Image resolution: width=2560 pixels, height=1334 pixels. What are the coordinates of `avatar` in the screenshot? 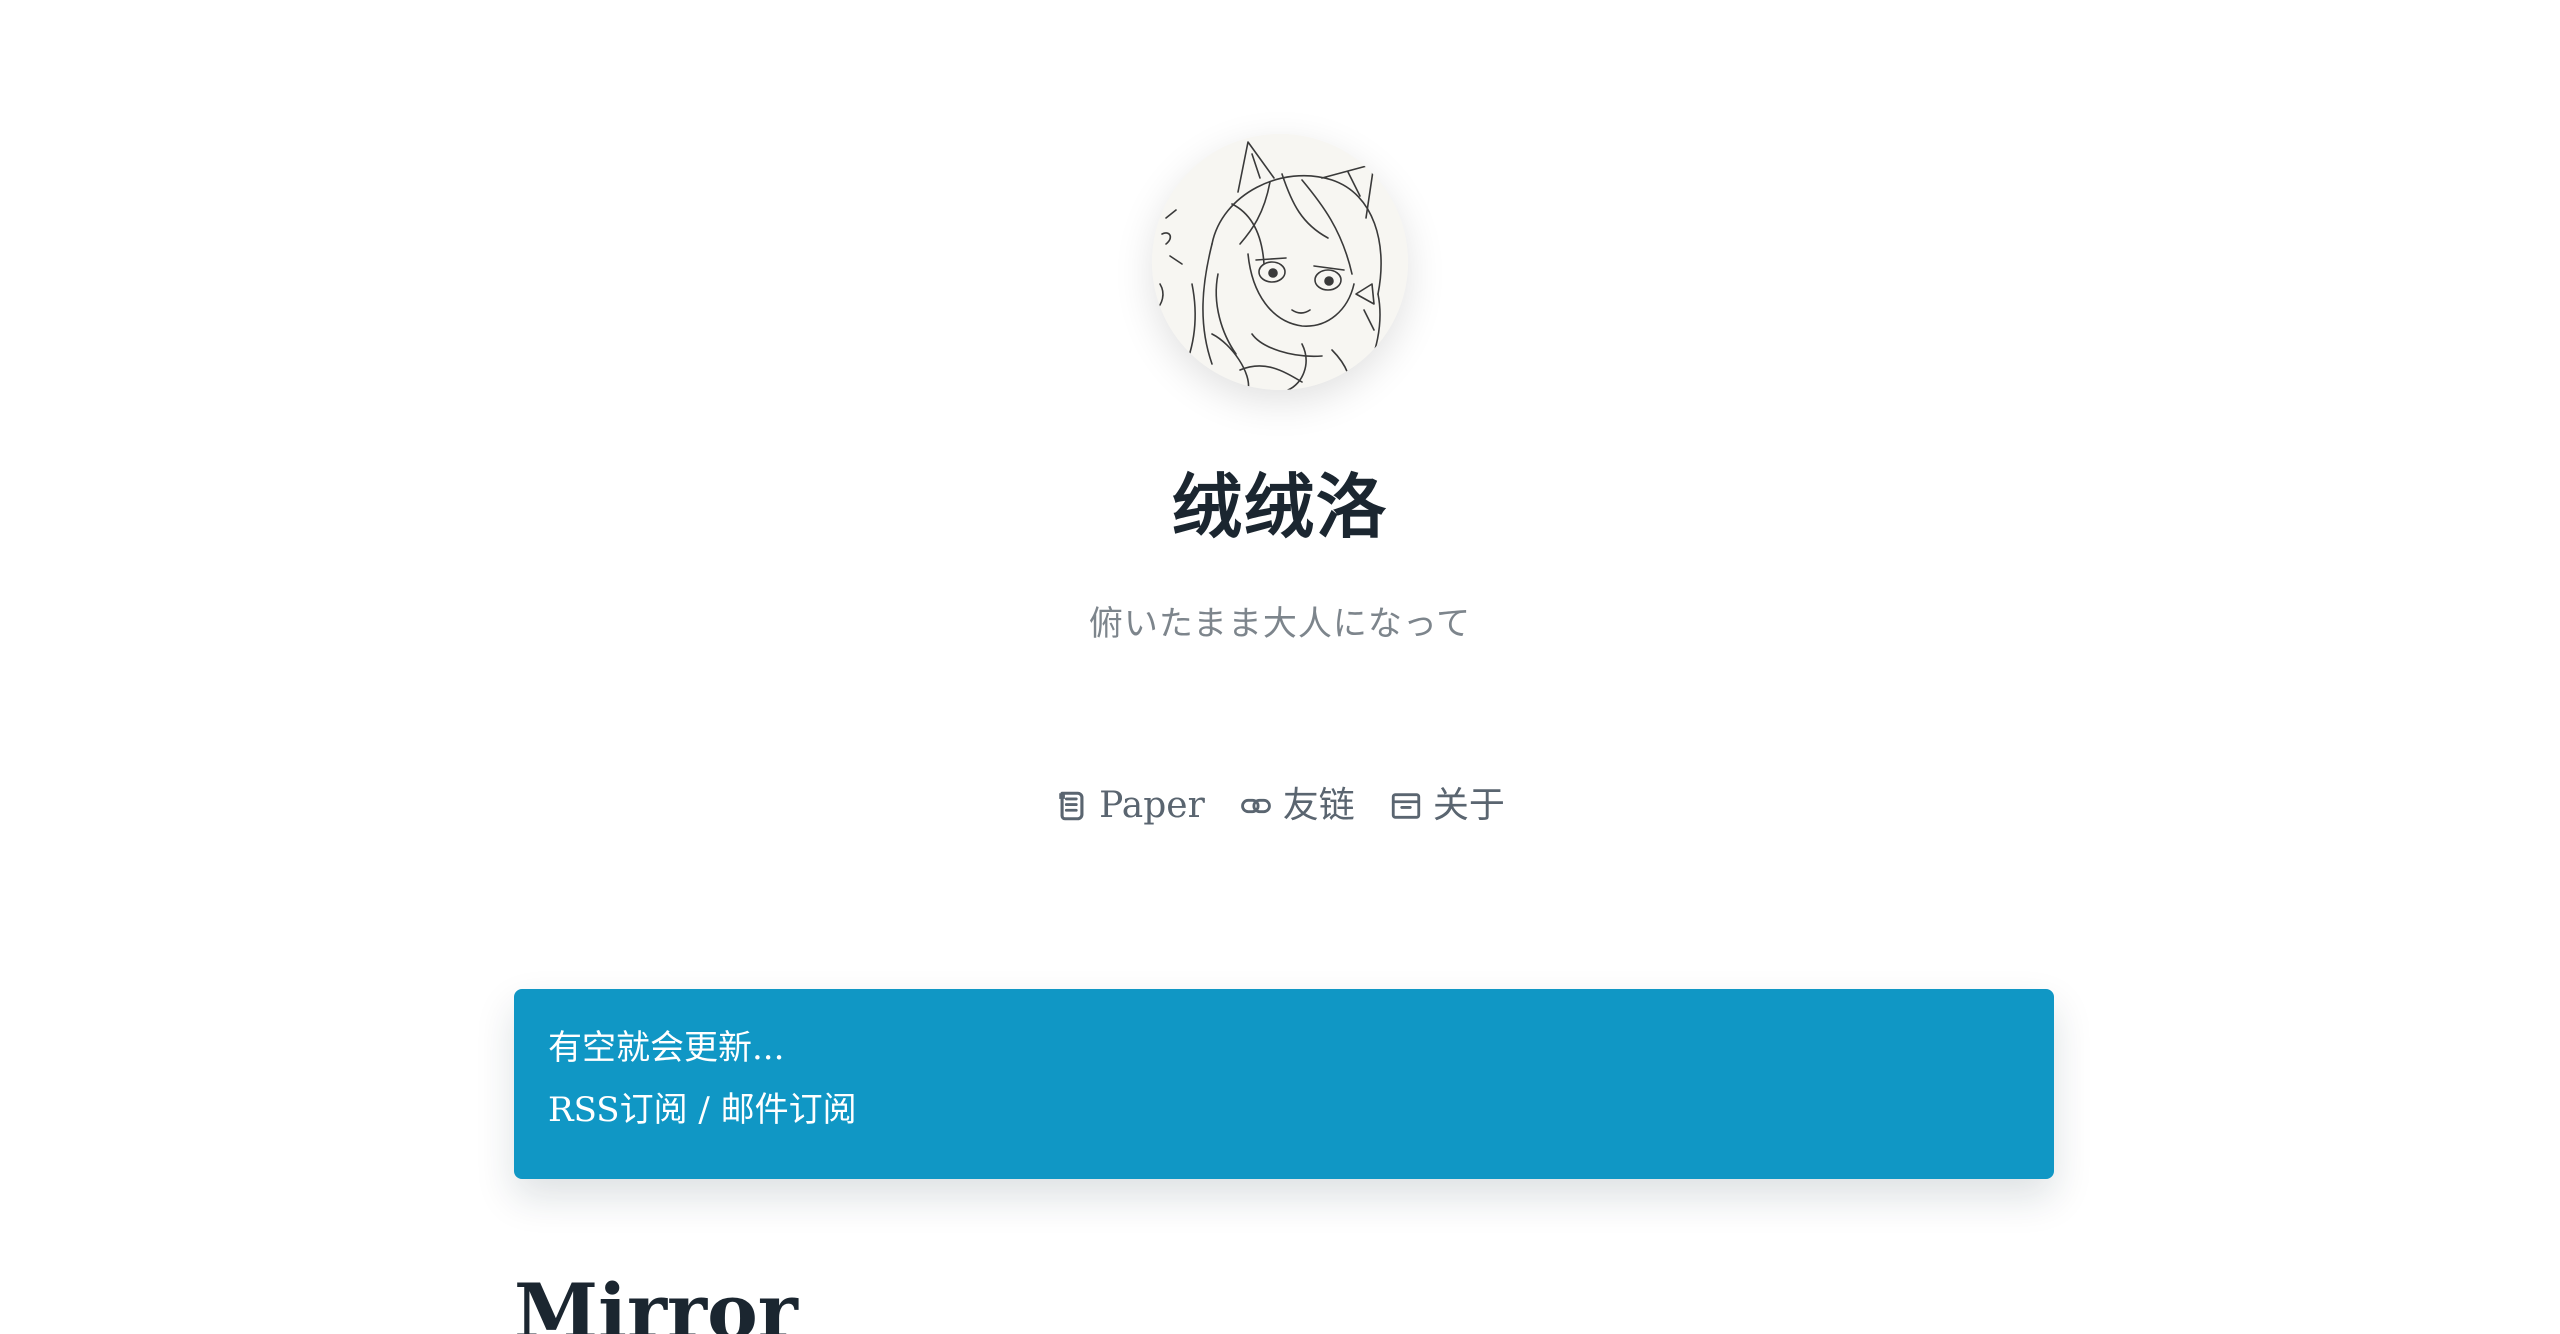 It's located at (1280, 262).